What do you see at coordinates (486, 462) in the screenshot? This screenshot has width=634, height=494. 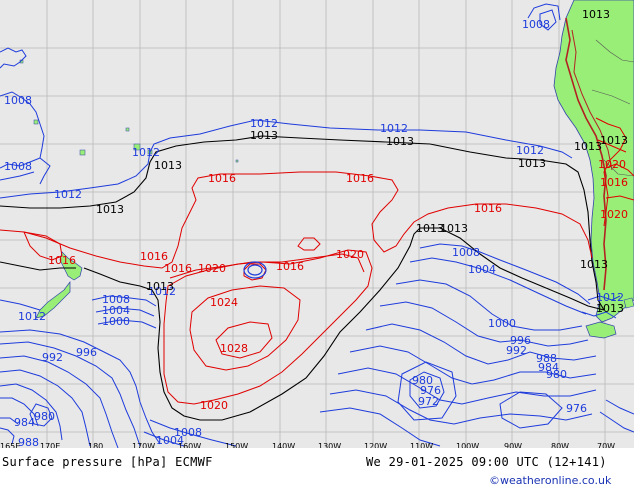 I see `valid-time: We 29-01-2025 09:00 UTC (12+141)` at bounding box center [486, 462].